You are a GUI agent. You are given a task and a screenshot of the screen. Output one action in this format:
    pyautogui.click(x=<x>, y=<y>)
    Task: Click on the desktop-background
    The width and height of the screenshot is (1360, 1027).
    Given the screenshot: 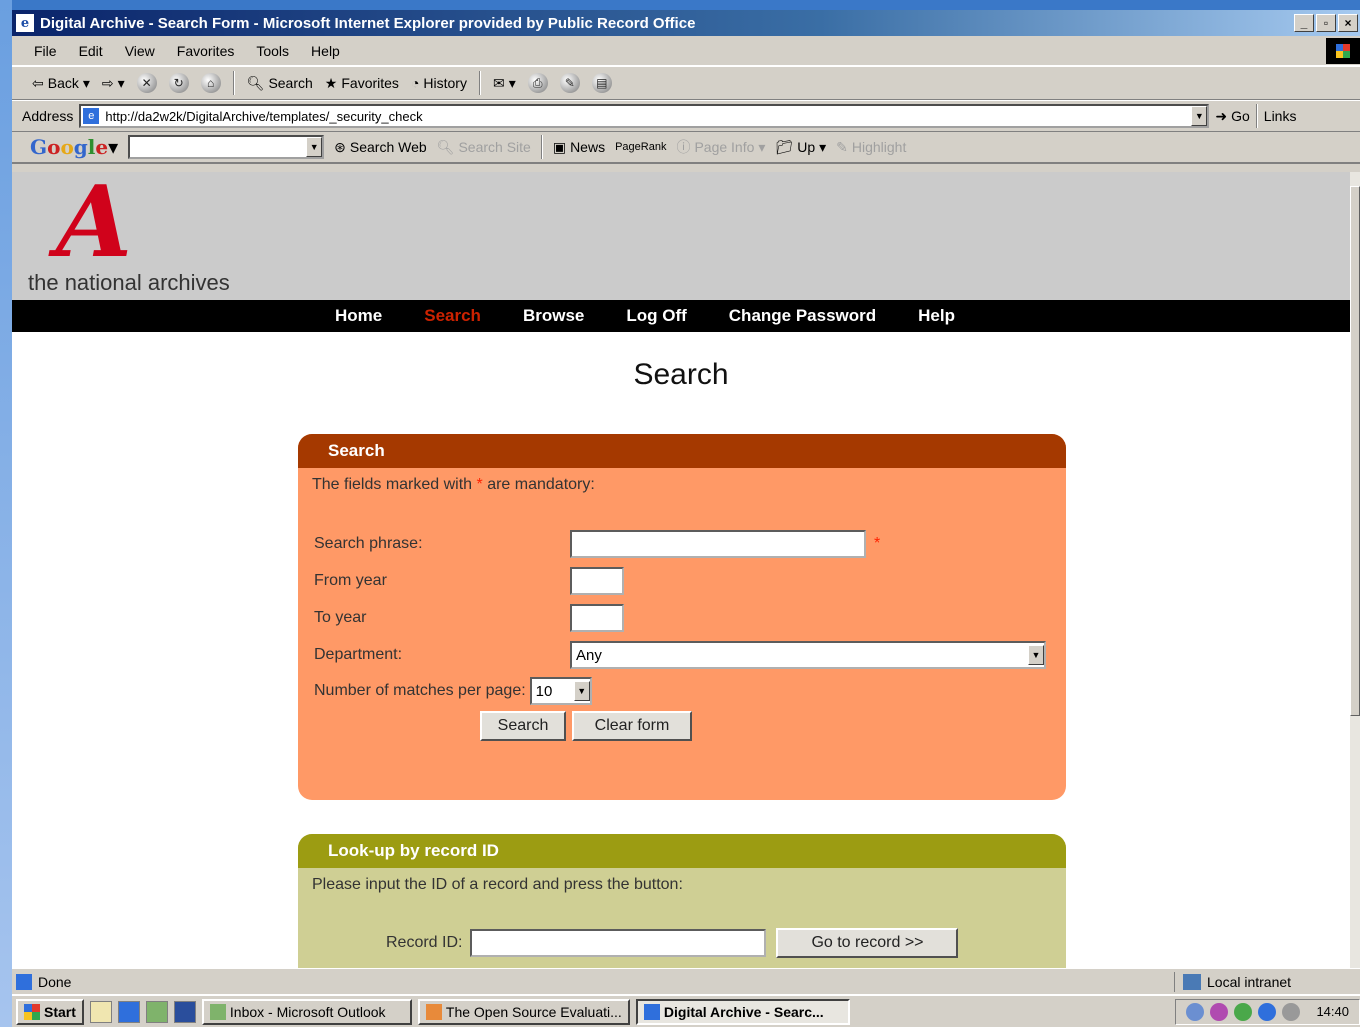 What is the action you would take?
    pyautogui.click(x=6, y=513)
    